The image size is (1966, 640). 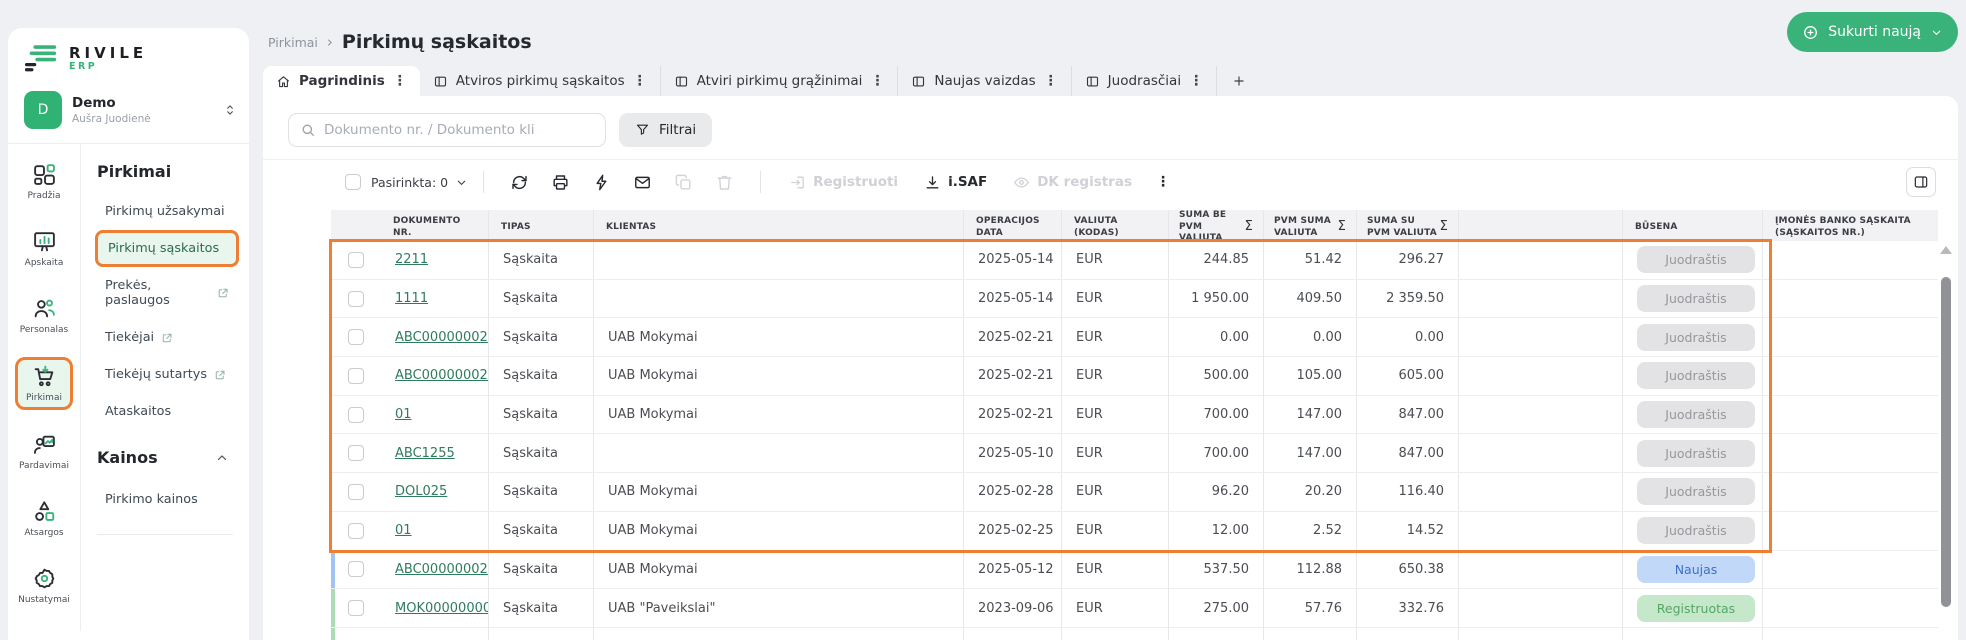 What do you see at coordinates (441, 608) in the screenshot?
I see `document-link: MOK000000006` at bounding box center [441, 608].